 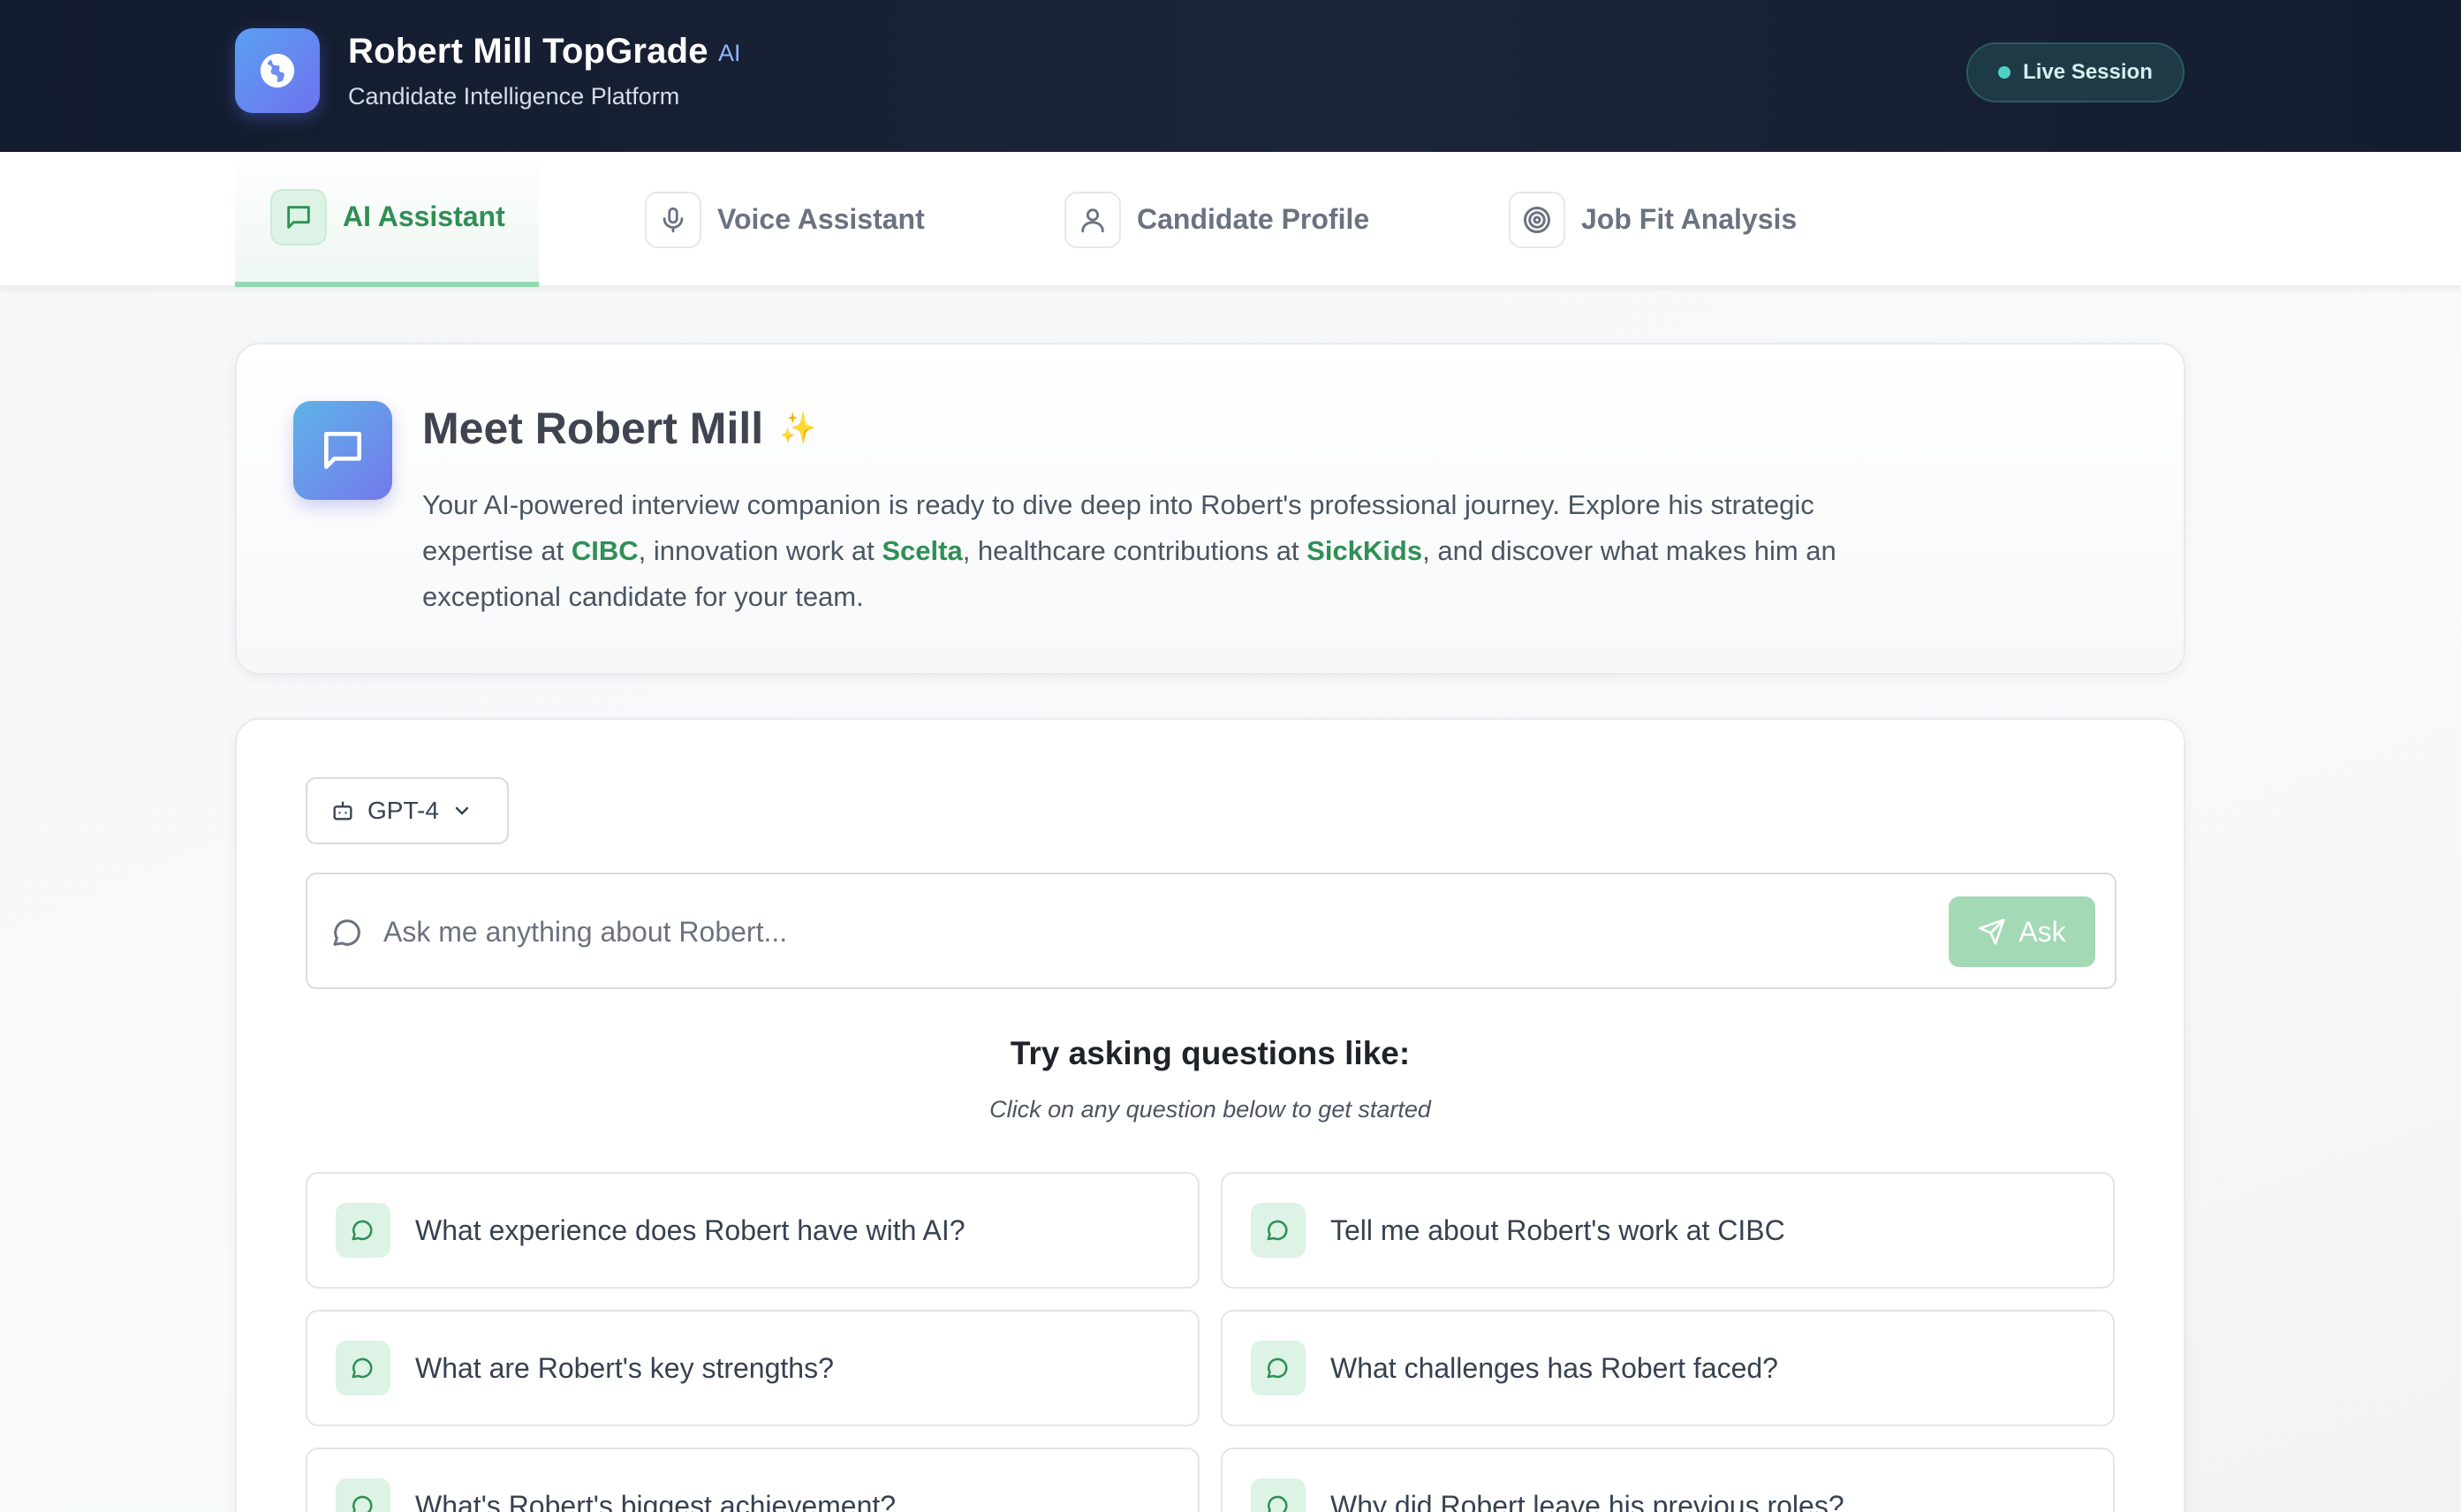 I want to click on live-session-label: Live Session, so click(x=2088, y=72).